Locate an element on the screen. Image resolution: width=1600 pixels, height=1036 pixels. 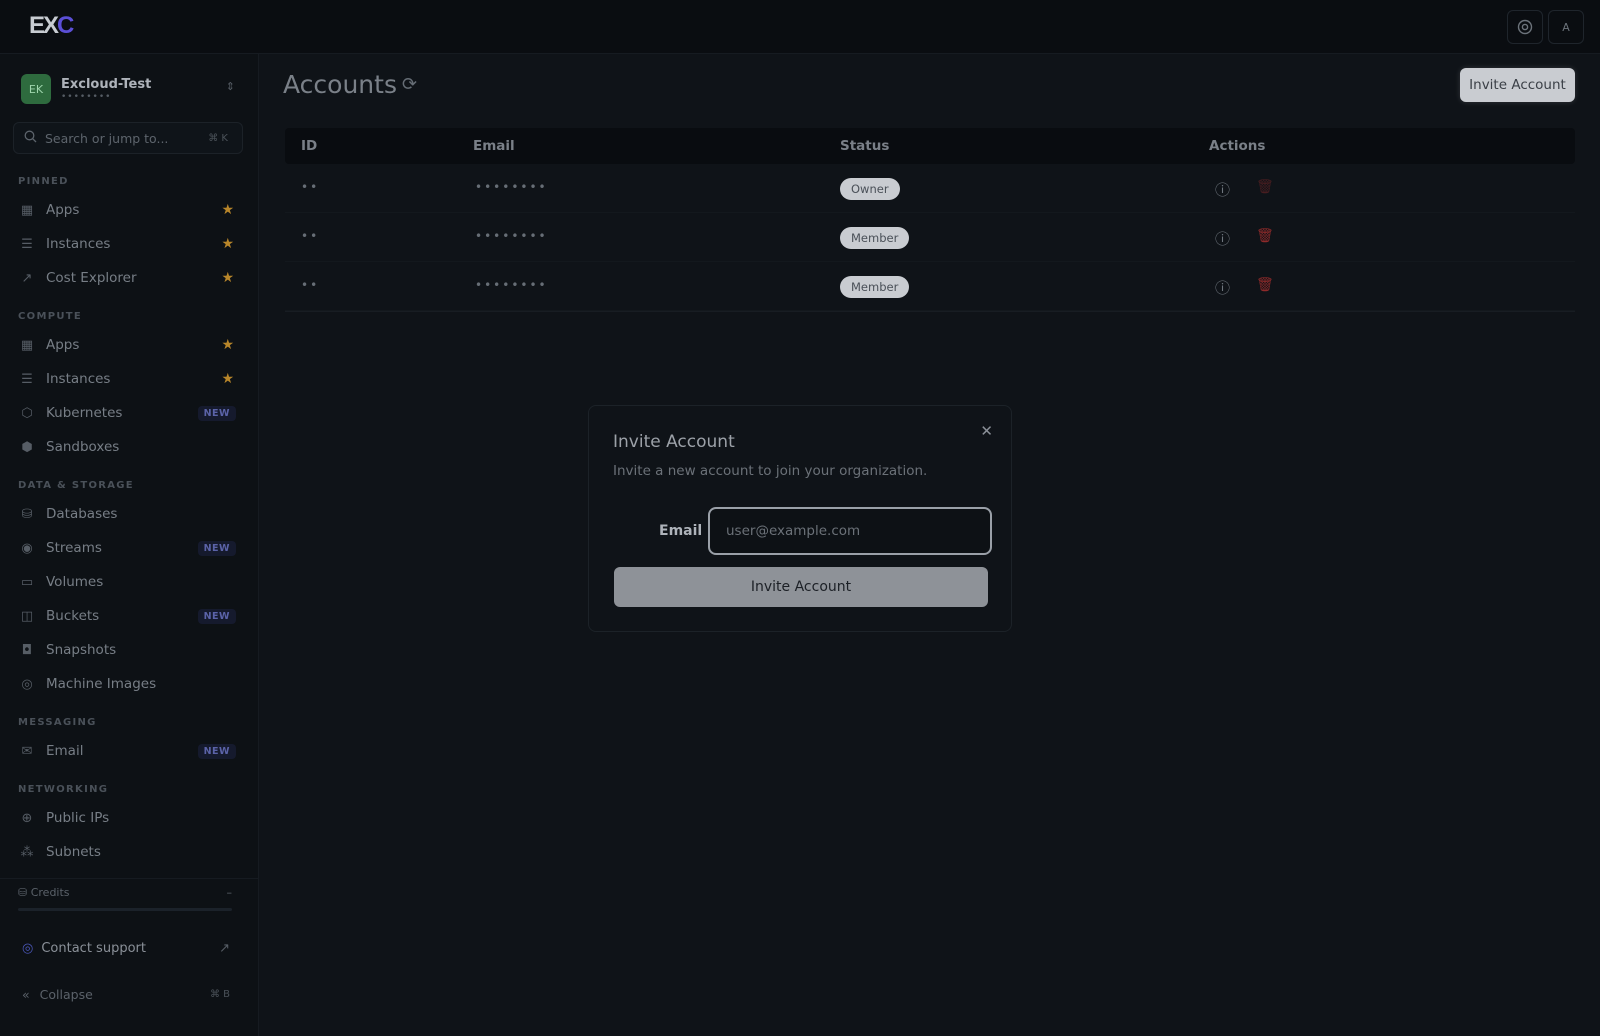
sidebar-item-buckets: ◫ Buckets NEW is located at coordinates (129, 616).